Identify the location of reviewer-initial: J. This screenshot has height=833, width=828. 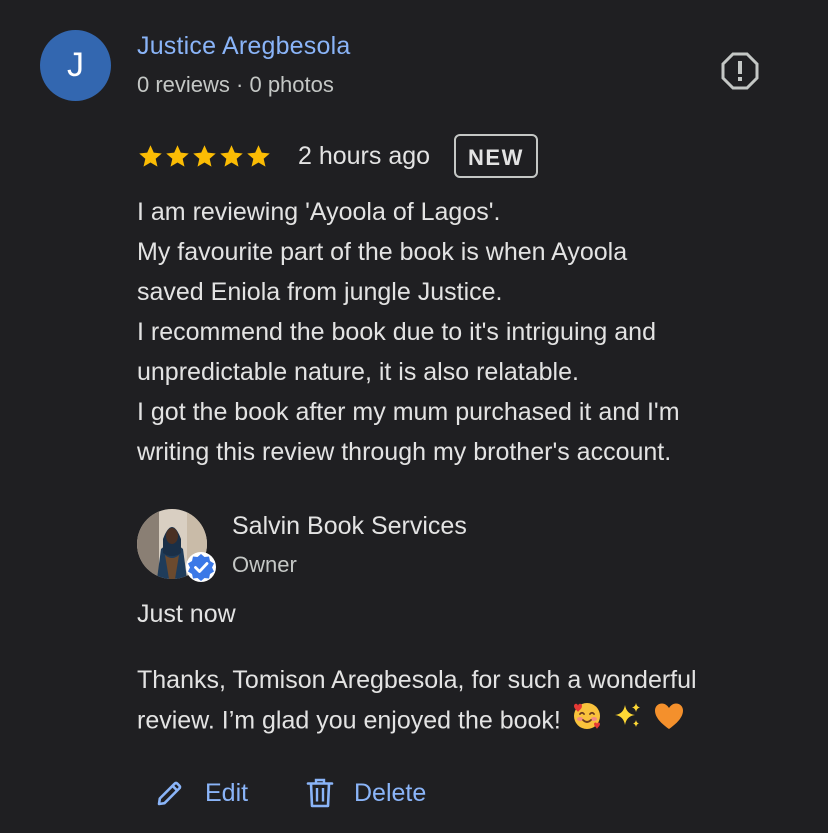
(75, 65).